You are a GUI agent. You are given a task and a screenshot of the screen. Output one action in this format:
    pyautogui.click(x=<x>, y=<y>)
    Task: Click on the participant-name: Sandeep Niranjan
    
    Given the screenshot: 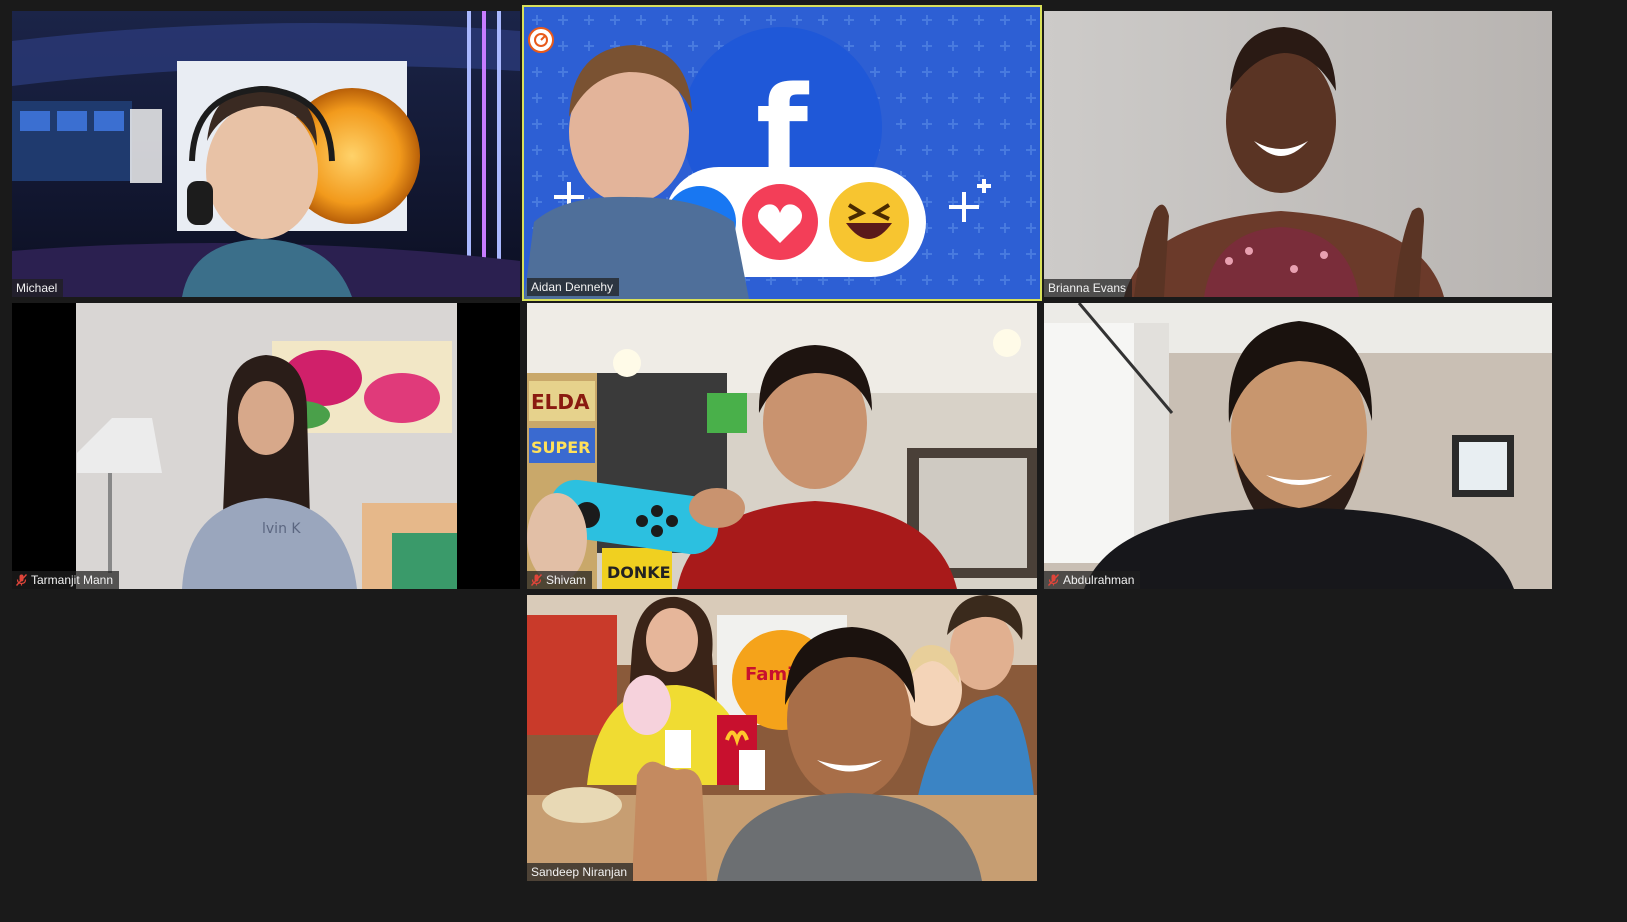 What is the action you would take?
    pyautogui.click(x=579, y=872)
    